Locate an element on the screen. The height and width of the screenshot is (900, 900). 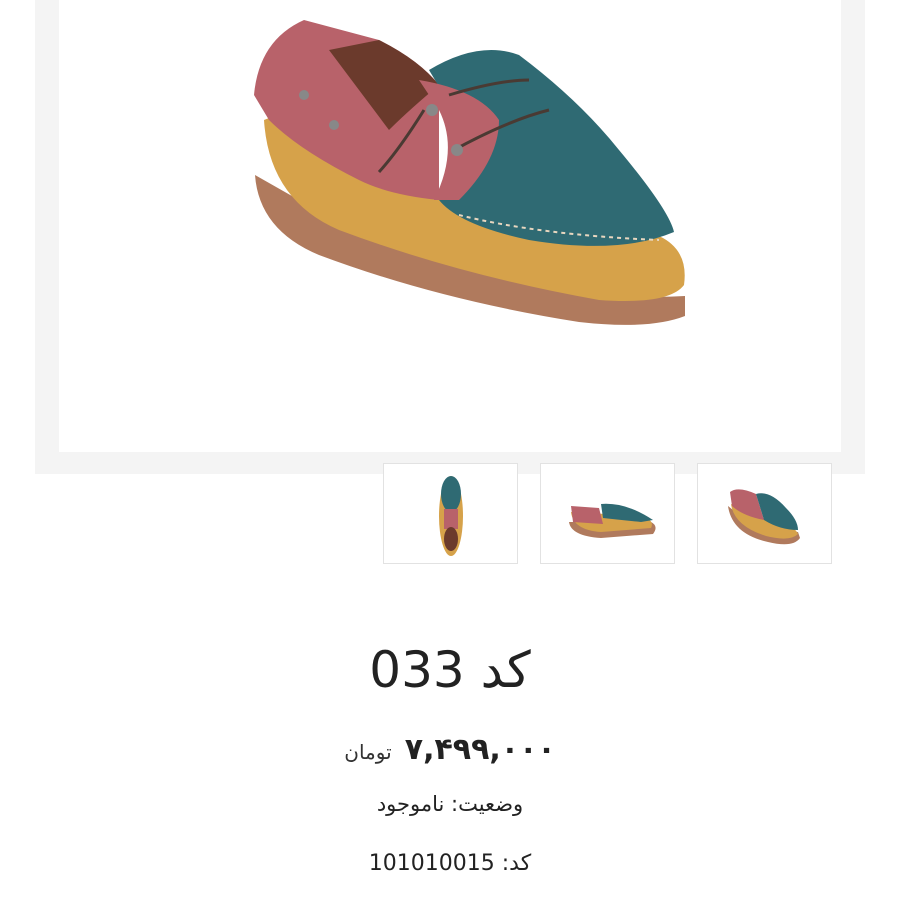
availability-status: وضعیت: ناموجود is located at coordinates (450, 804).